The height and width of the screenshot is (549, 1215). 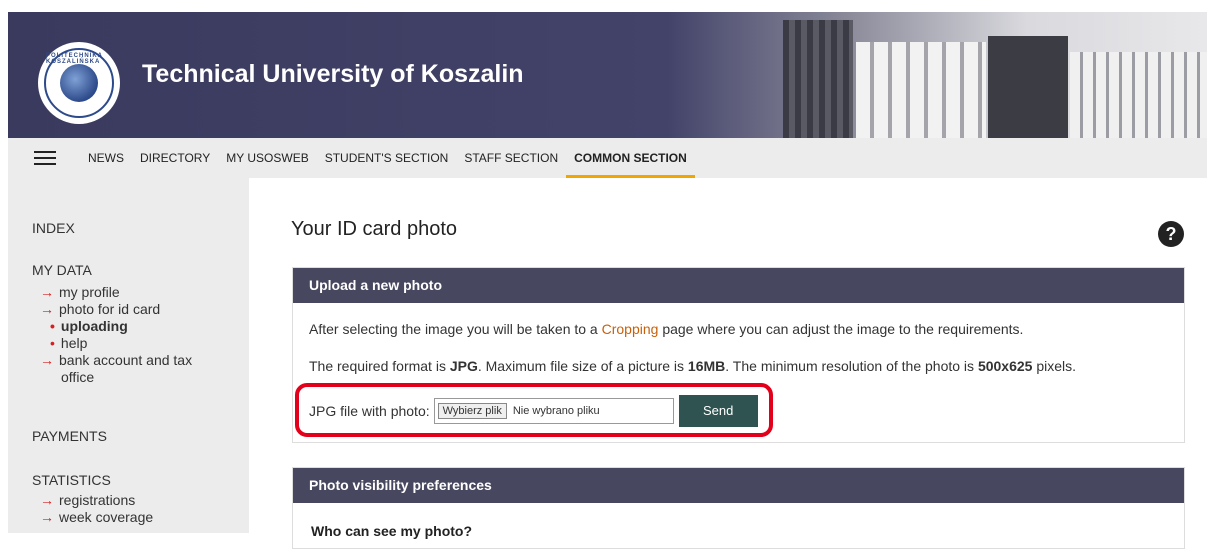 What do you see at coordinates (45, 158) in the screenshot?
I see `menu-hamburger-icon` at bounding box center [45, 158].